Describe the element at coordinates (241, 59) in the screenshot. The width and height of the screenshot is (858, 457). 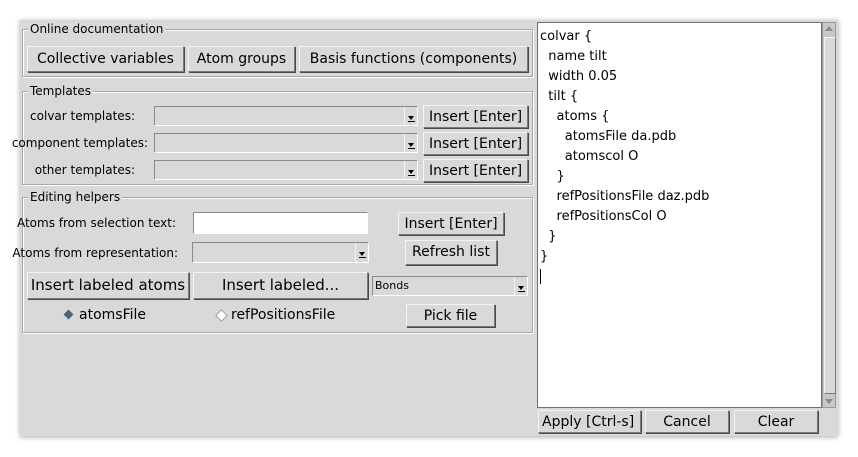
I see `doc-atom-groups-button: Atom groups` at that location.